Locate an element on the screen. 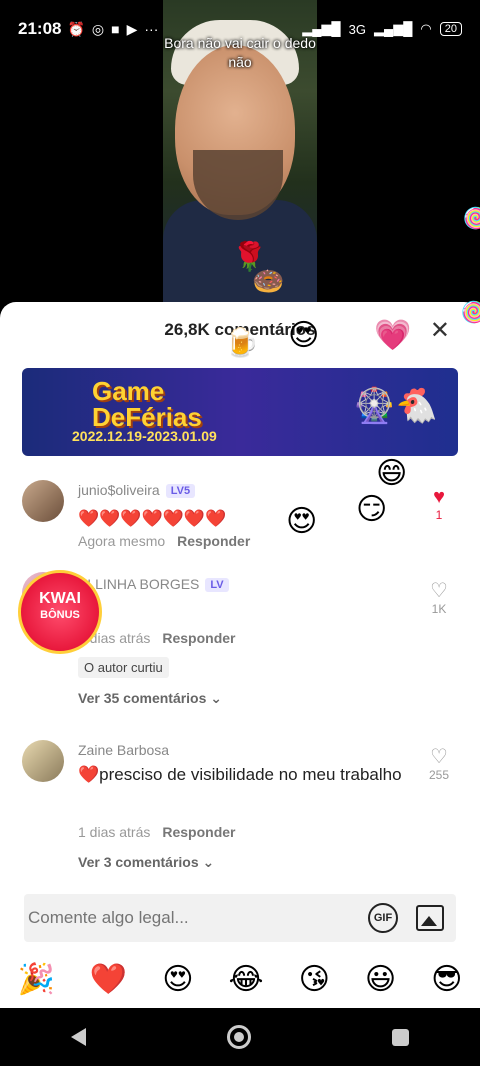 The image size is (480, 1066). like-button: ♡ 1K is located at coordinates (439, 598).